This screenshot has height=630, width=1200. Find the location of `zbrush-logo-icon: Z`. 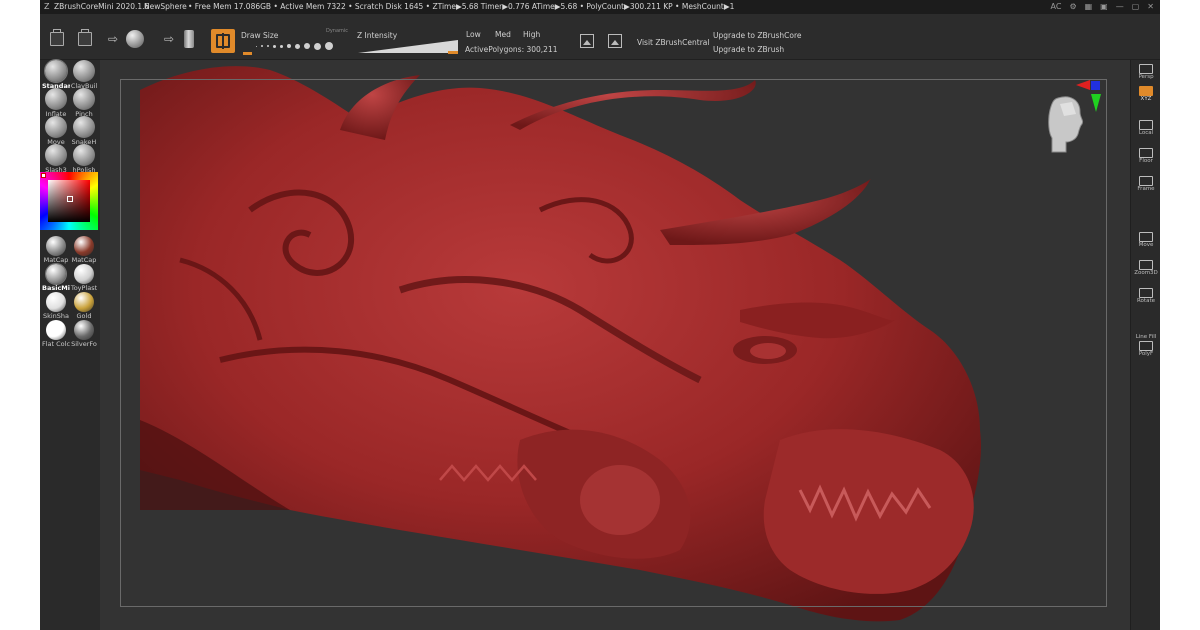

zbrush-logo-icon: Z is located at coordinates (47, 6).